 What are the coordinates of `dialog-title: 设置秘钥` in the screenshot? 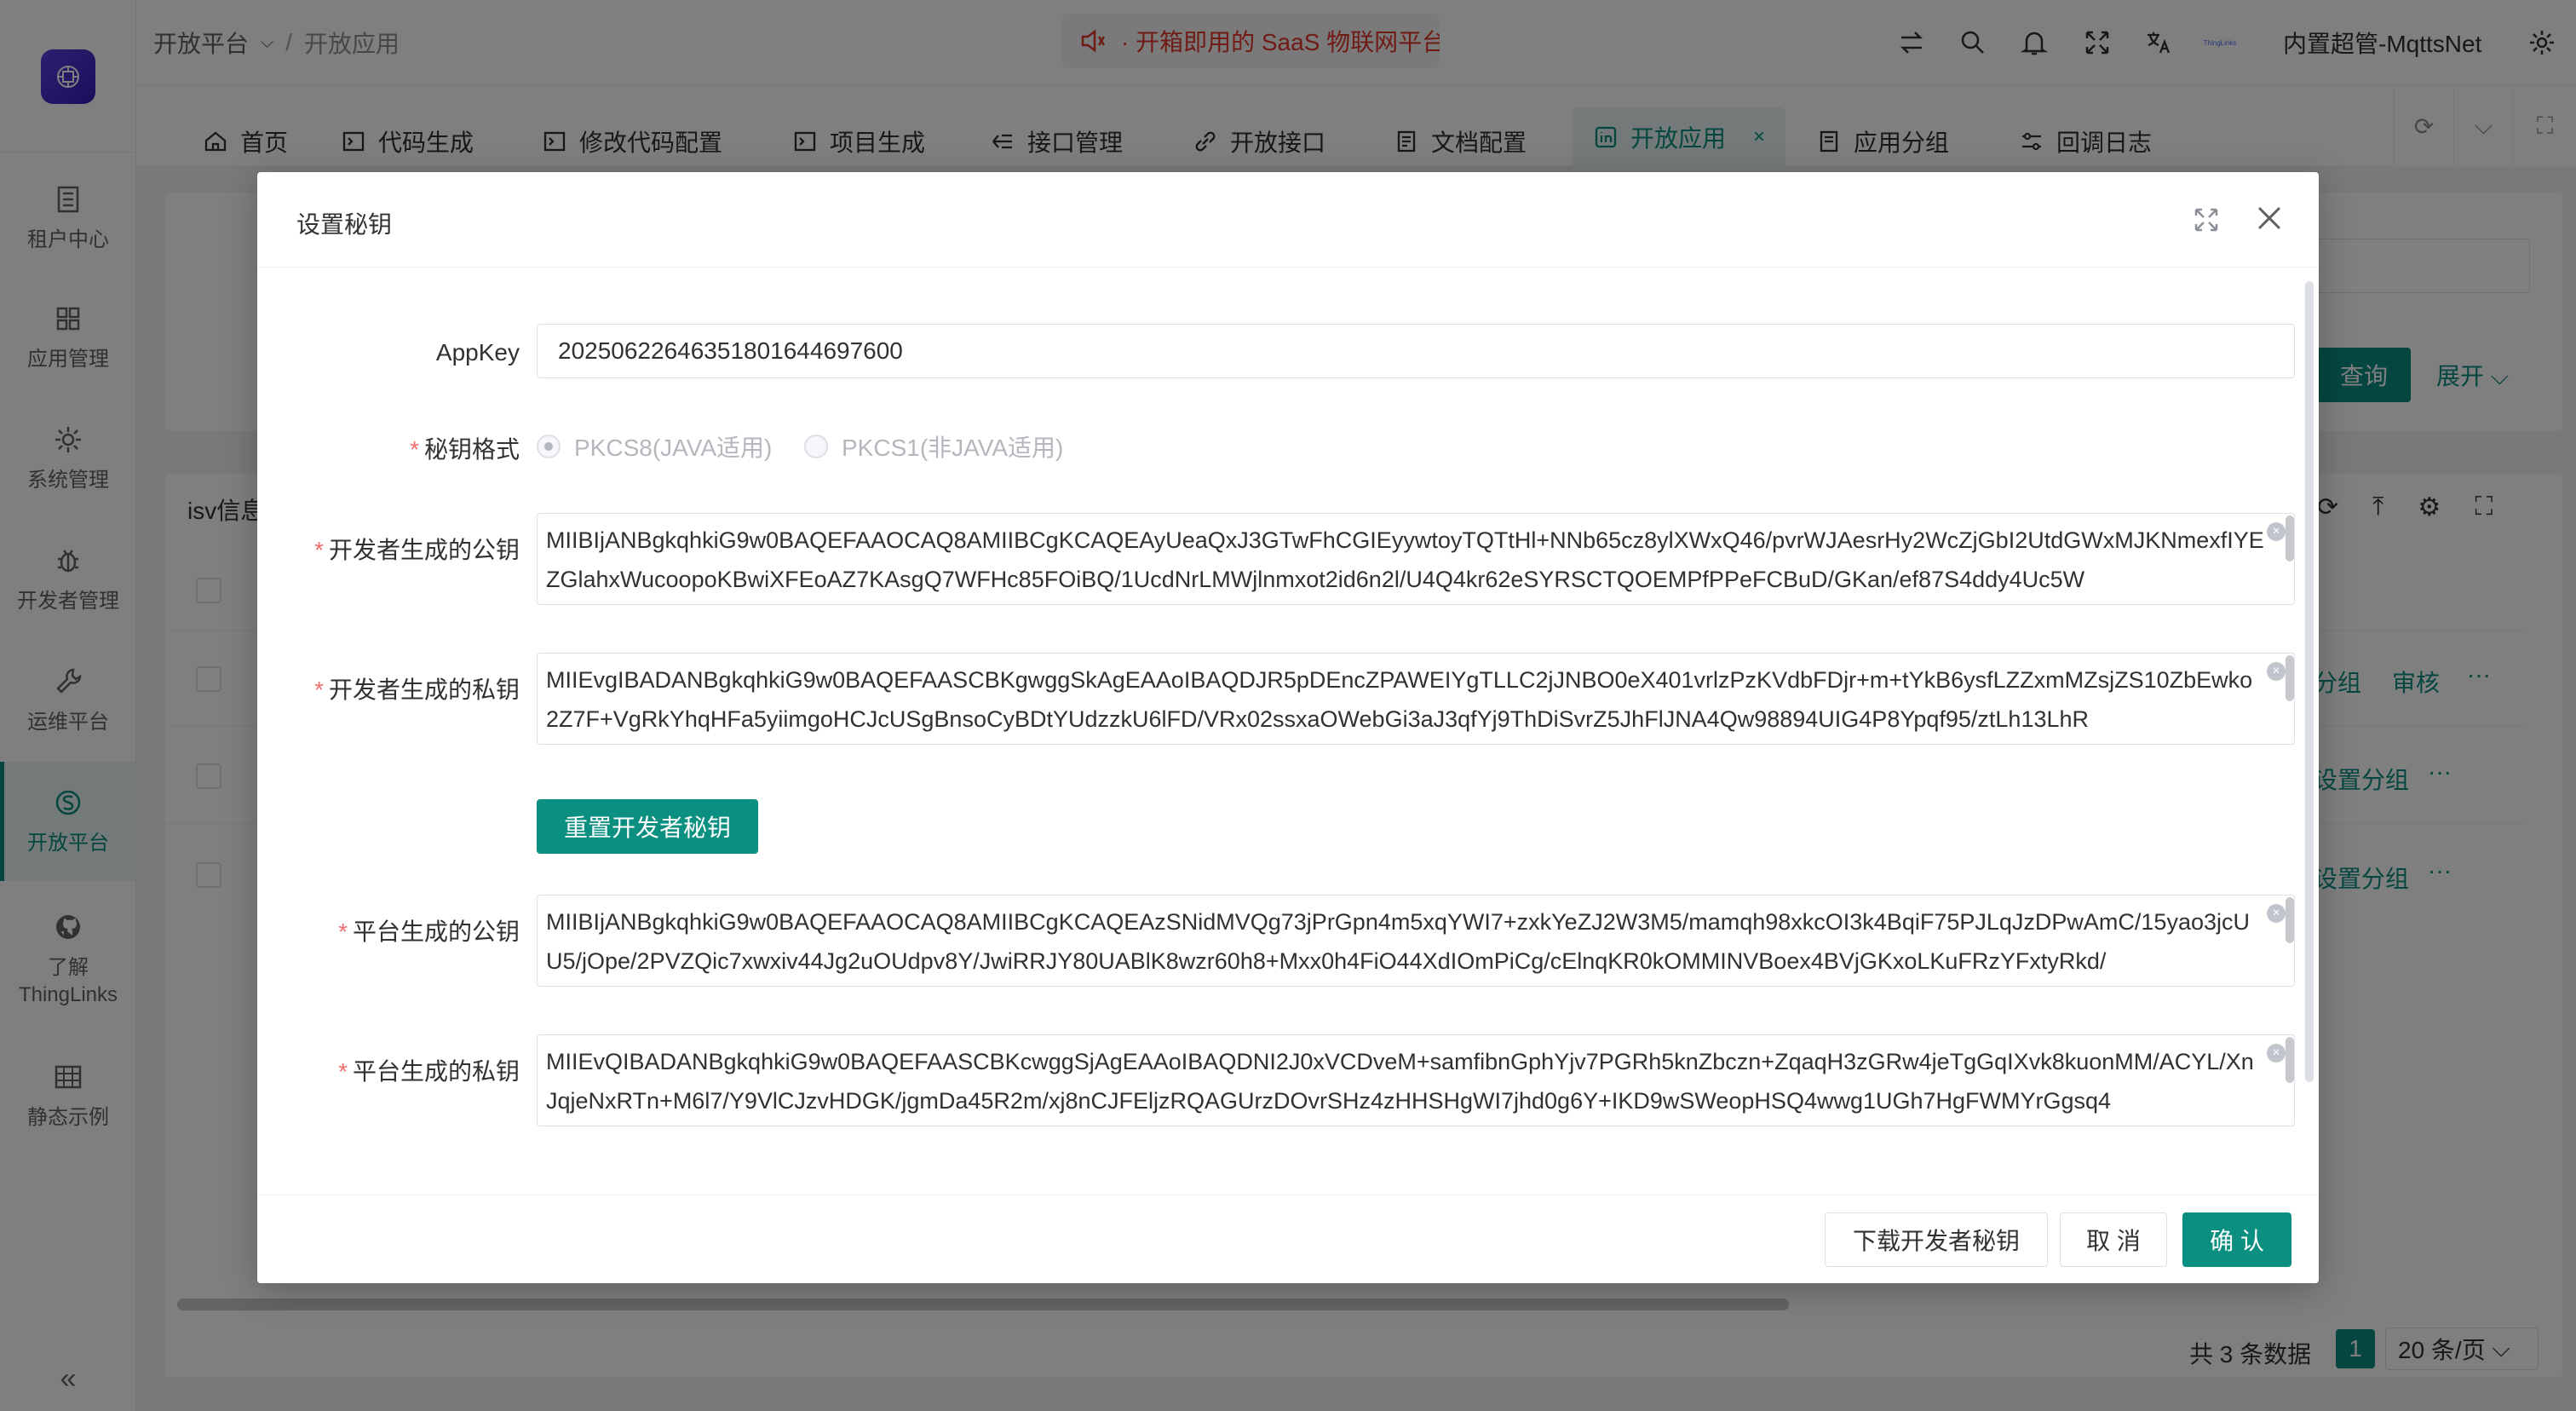 It's located at (345, 224).